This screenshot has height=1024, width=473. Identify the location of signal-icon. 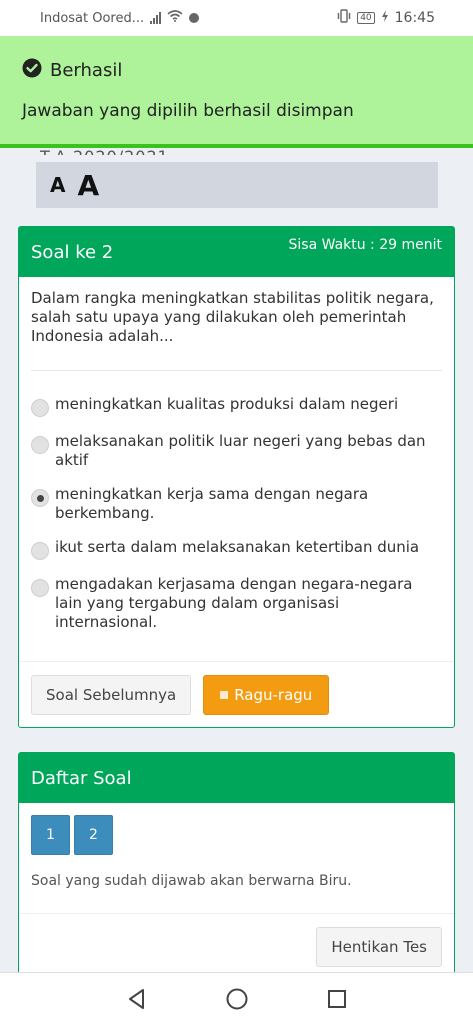
(156, 18).